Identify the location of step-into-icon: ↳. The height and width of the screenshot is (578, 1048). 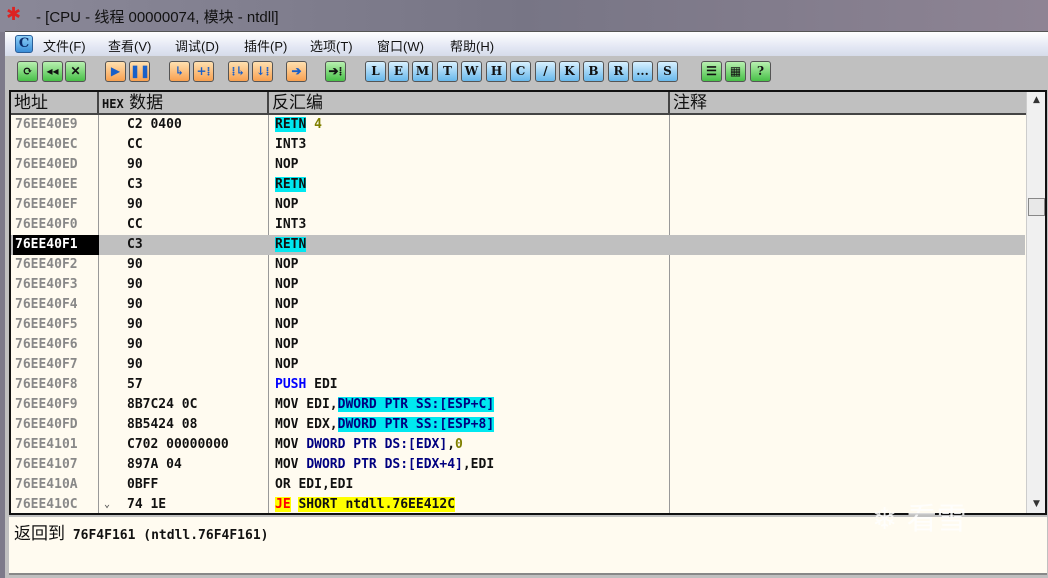
(179, 71).